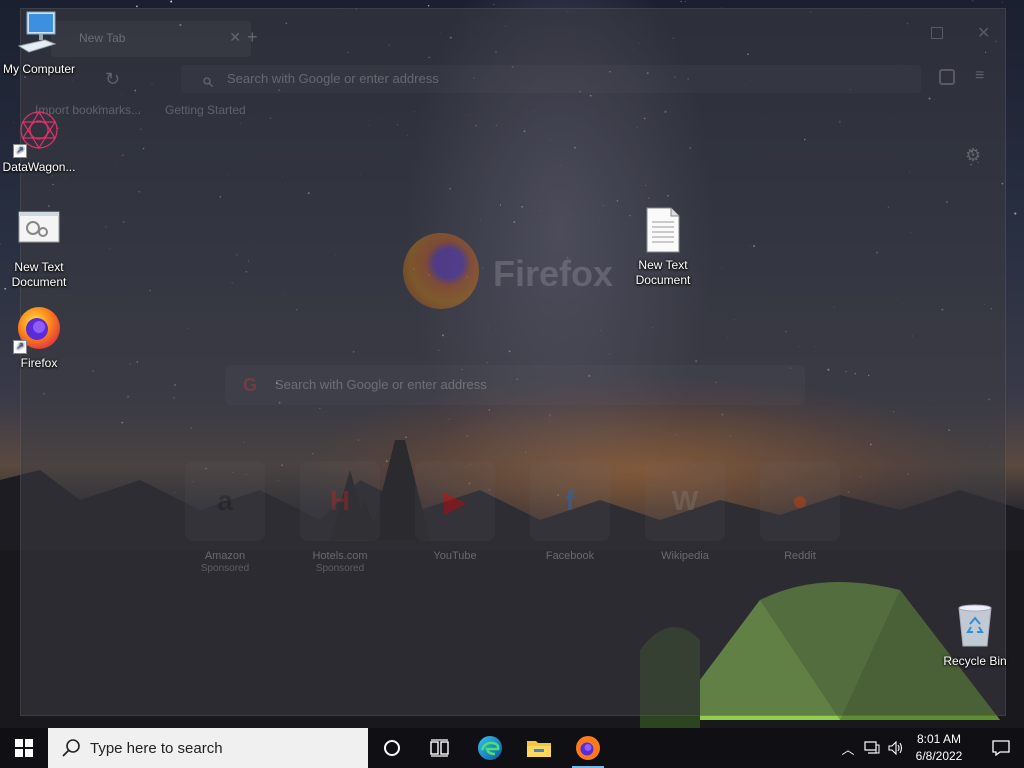 This screenshot has height=768, width=1024. I want to click on taskbar-file-explorer, so click(539, 748).